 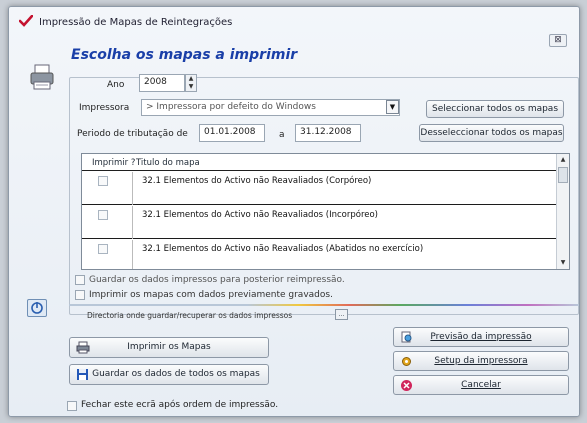 What do you see at coordinates (270, 107) in the screenshot?
I see `printer-select: > Impressora por defeito do Windows` at bounding box center [270, 107].